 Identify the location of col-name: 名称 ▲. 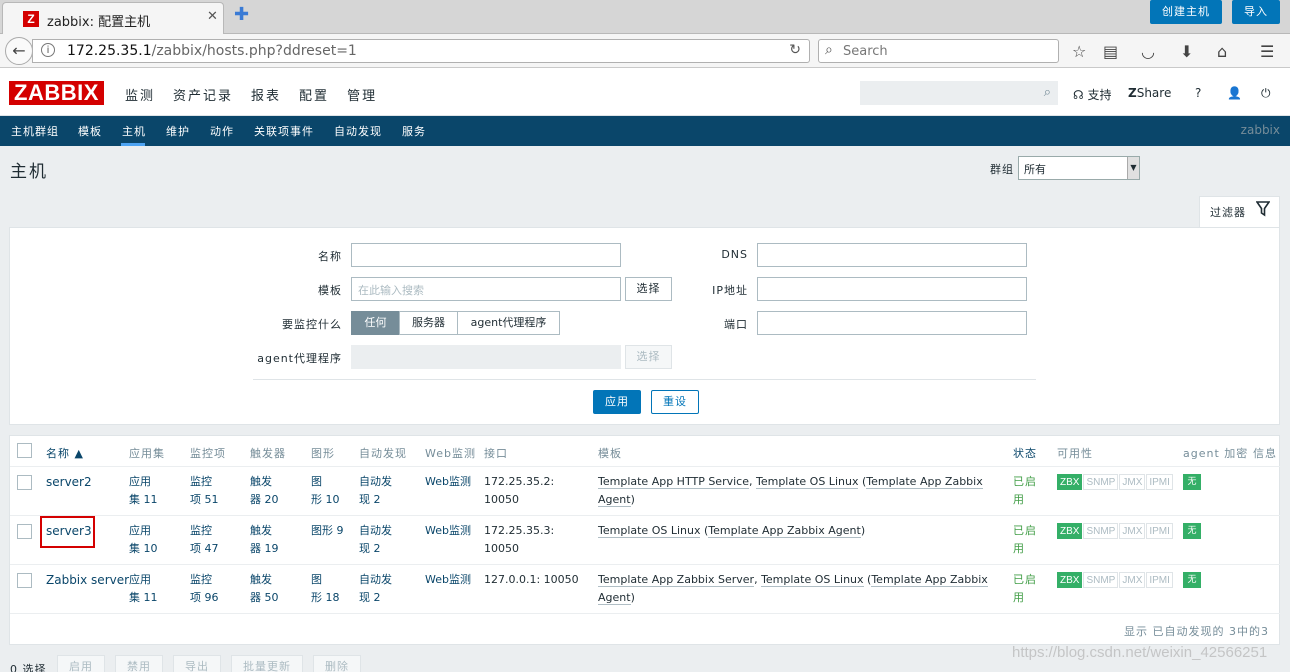
(65, 453).